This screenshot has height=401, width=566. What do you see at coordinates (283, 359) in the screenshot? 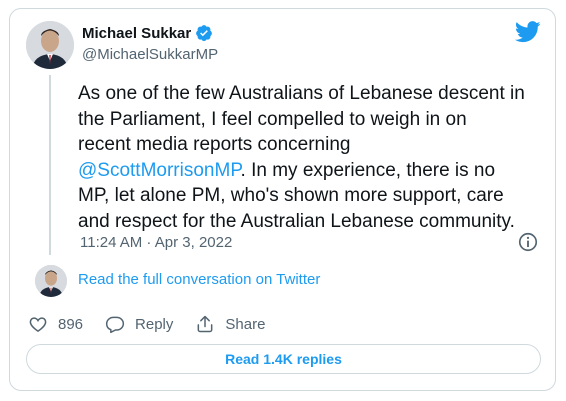
I see `read-replies-button: Read 1.4K replies` at bounding box center [283, 359].